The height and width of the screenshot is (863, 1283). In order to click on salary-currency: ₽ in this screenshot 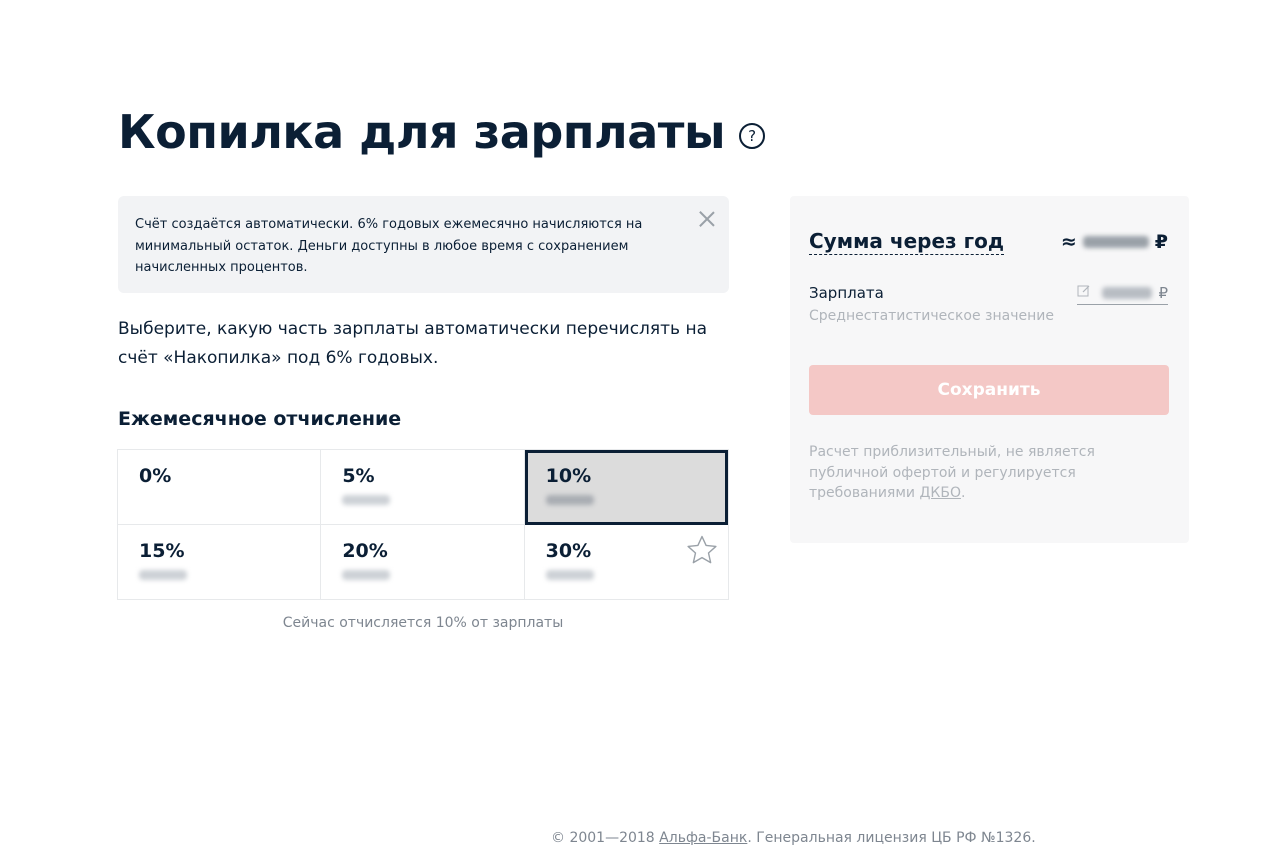, I will do `click(1163, 292)`.